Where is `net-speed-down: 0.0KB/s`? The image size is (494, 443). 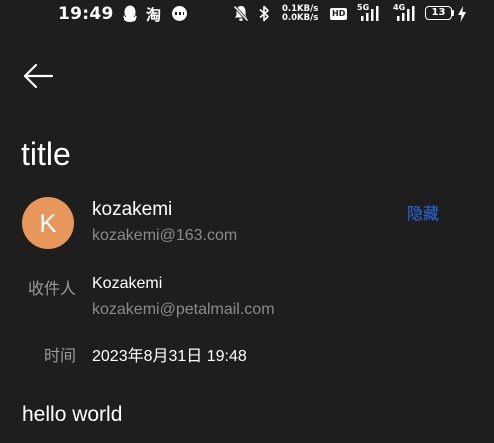
net-speed-down: 0.0KB/s is located at coordinates (300, 18).